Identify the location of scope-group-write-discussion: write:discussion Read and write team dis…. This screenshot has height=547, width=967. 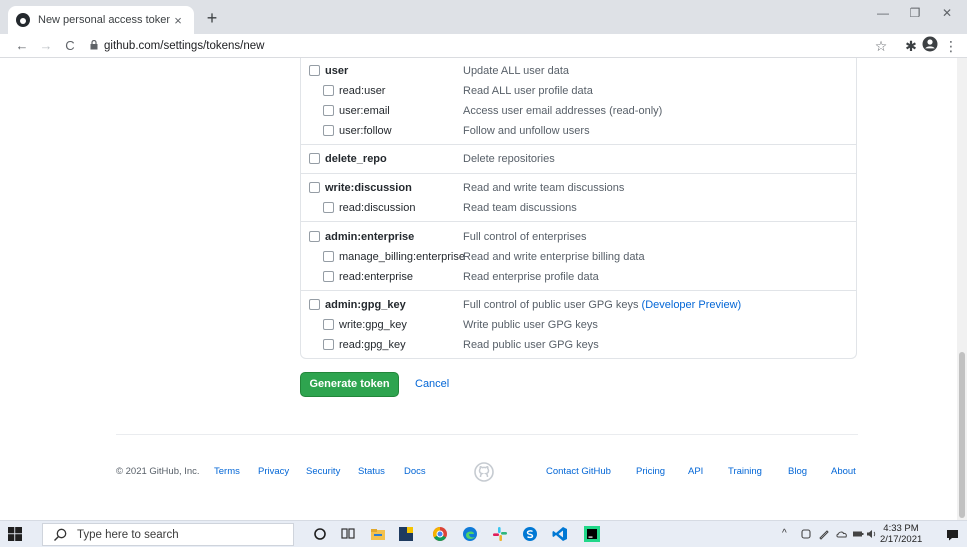
(578, 198).